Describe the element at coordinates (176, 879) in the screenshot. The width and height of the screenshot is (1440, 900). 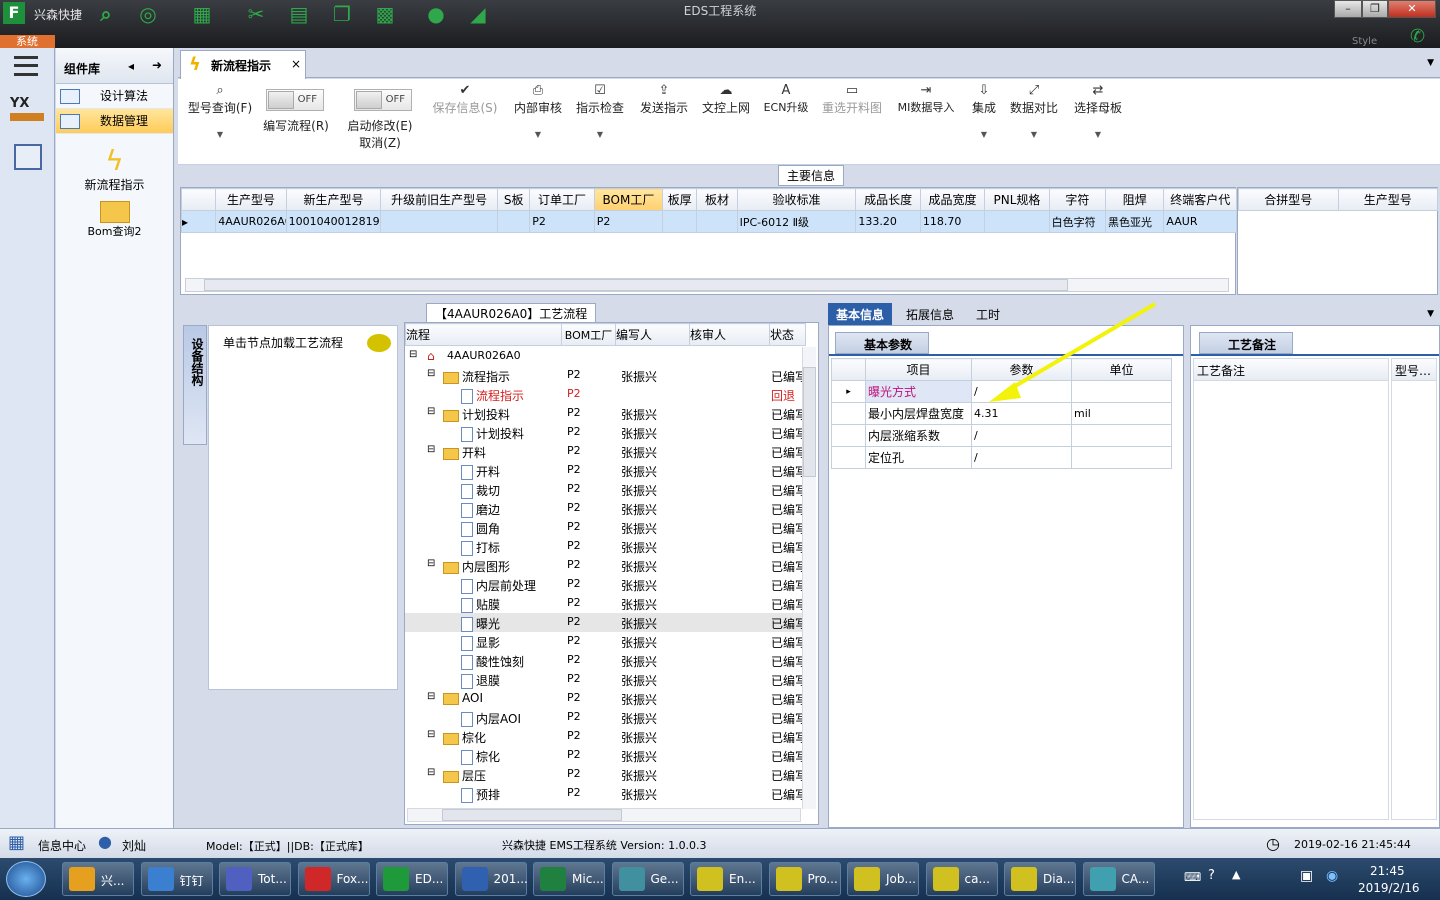
I see `taskbar-app: 钉钉` at that location.